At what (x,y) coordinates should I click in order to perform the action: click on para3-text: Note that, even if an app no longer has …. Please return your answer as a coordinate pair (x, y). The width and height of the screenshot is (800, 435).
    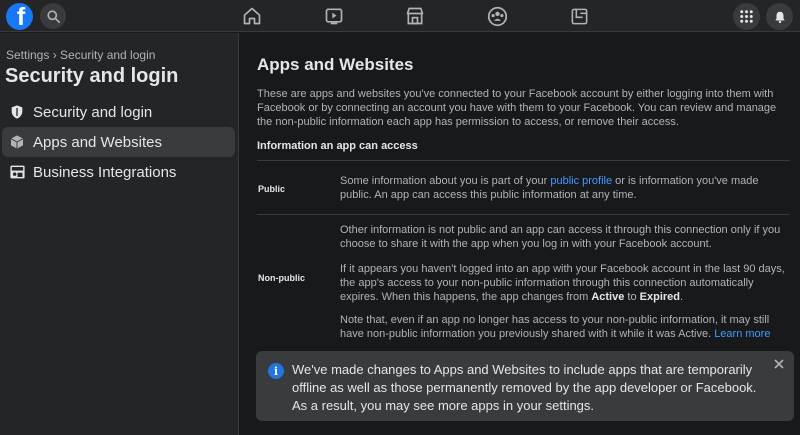
    Looking at the image, I should click on (555, 327).